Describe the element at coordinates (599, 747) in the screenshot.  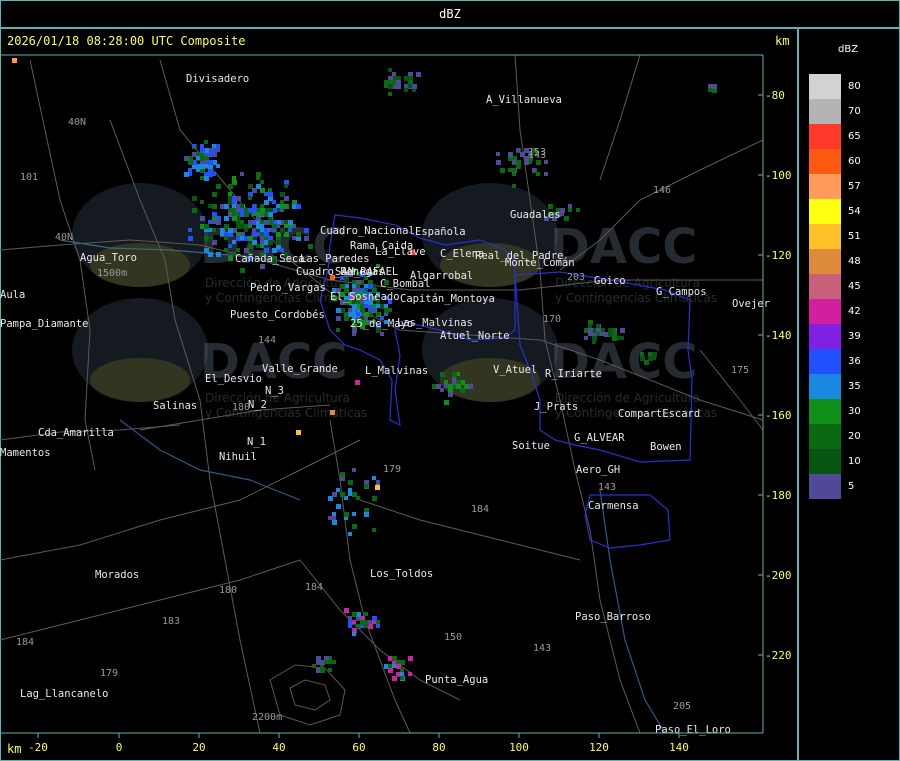
I see `x-tick-label: 120` at that location.